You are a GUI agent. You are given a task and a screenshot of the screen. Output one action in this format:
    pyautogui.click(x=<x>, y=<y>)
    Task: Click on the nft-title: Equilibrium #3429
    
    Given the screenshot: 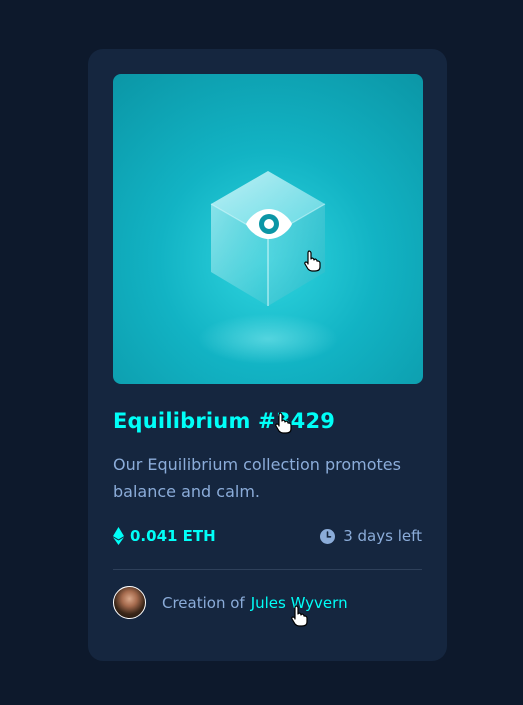 What is the action you would take?
    pyautogui.click(x=267, y=421)
    